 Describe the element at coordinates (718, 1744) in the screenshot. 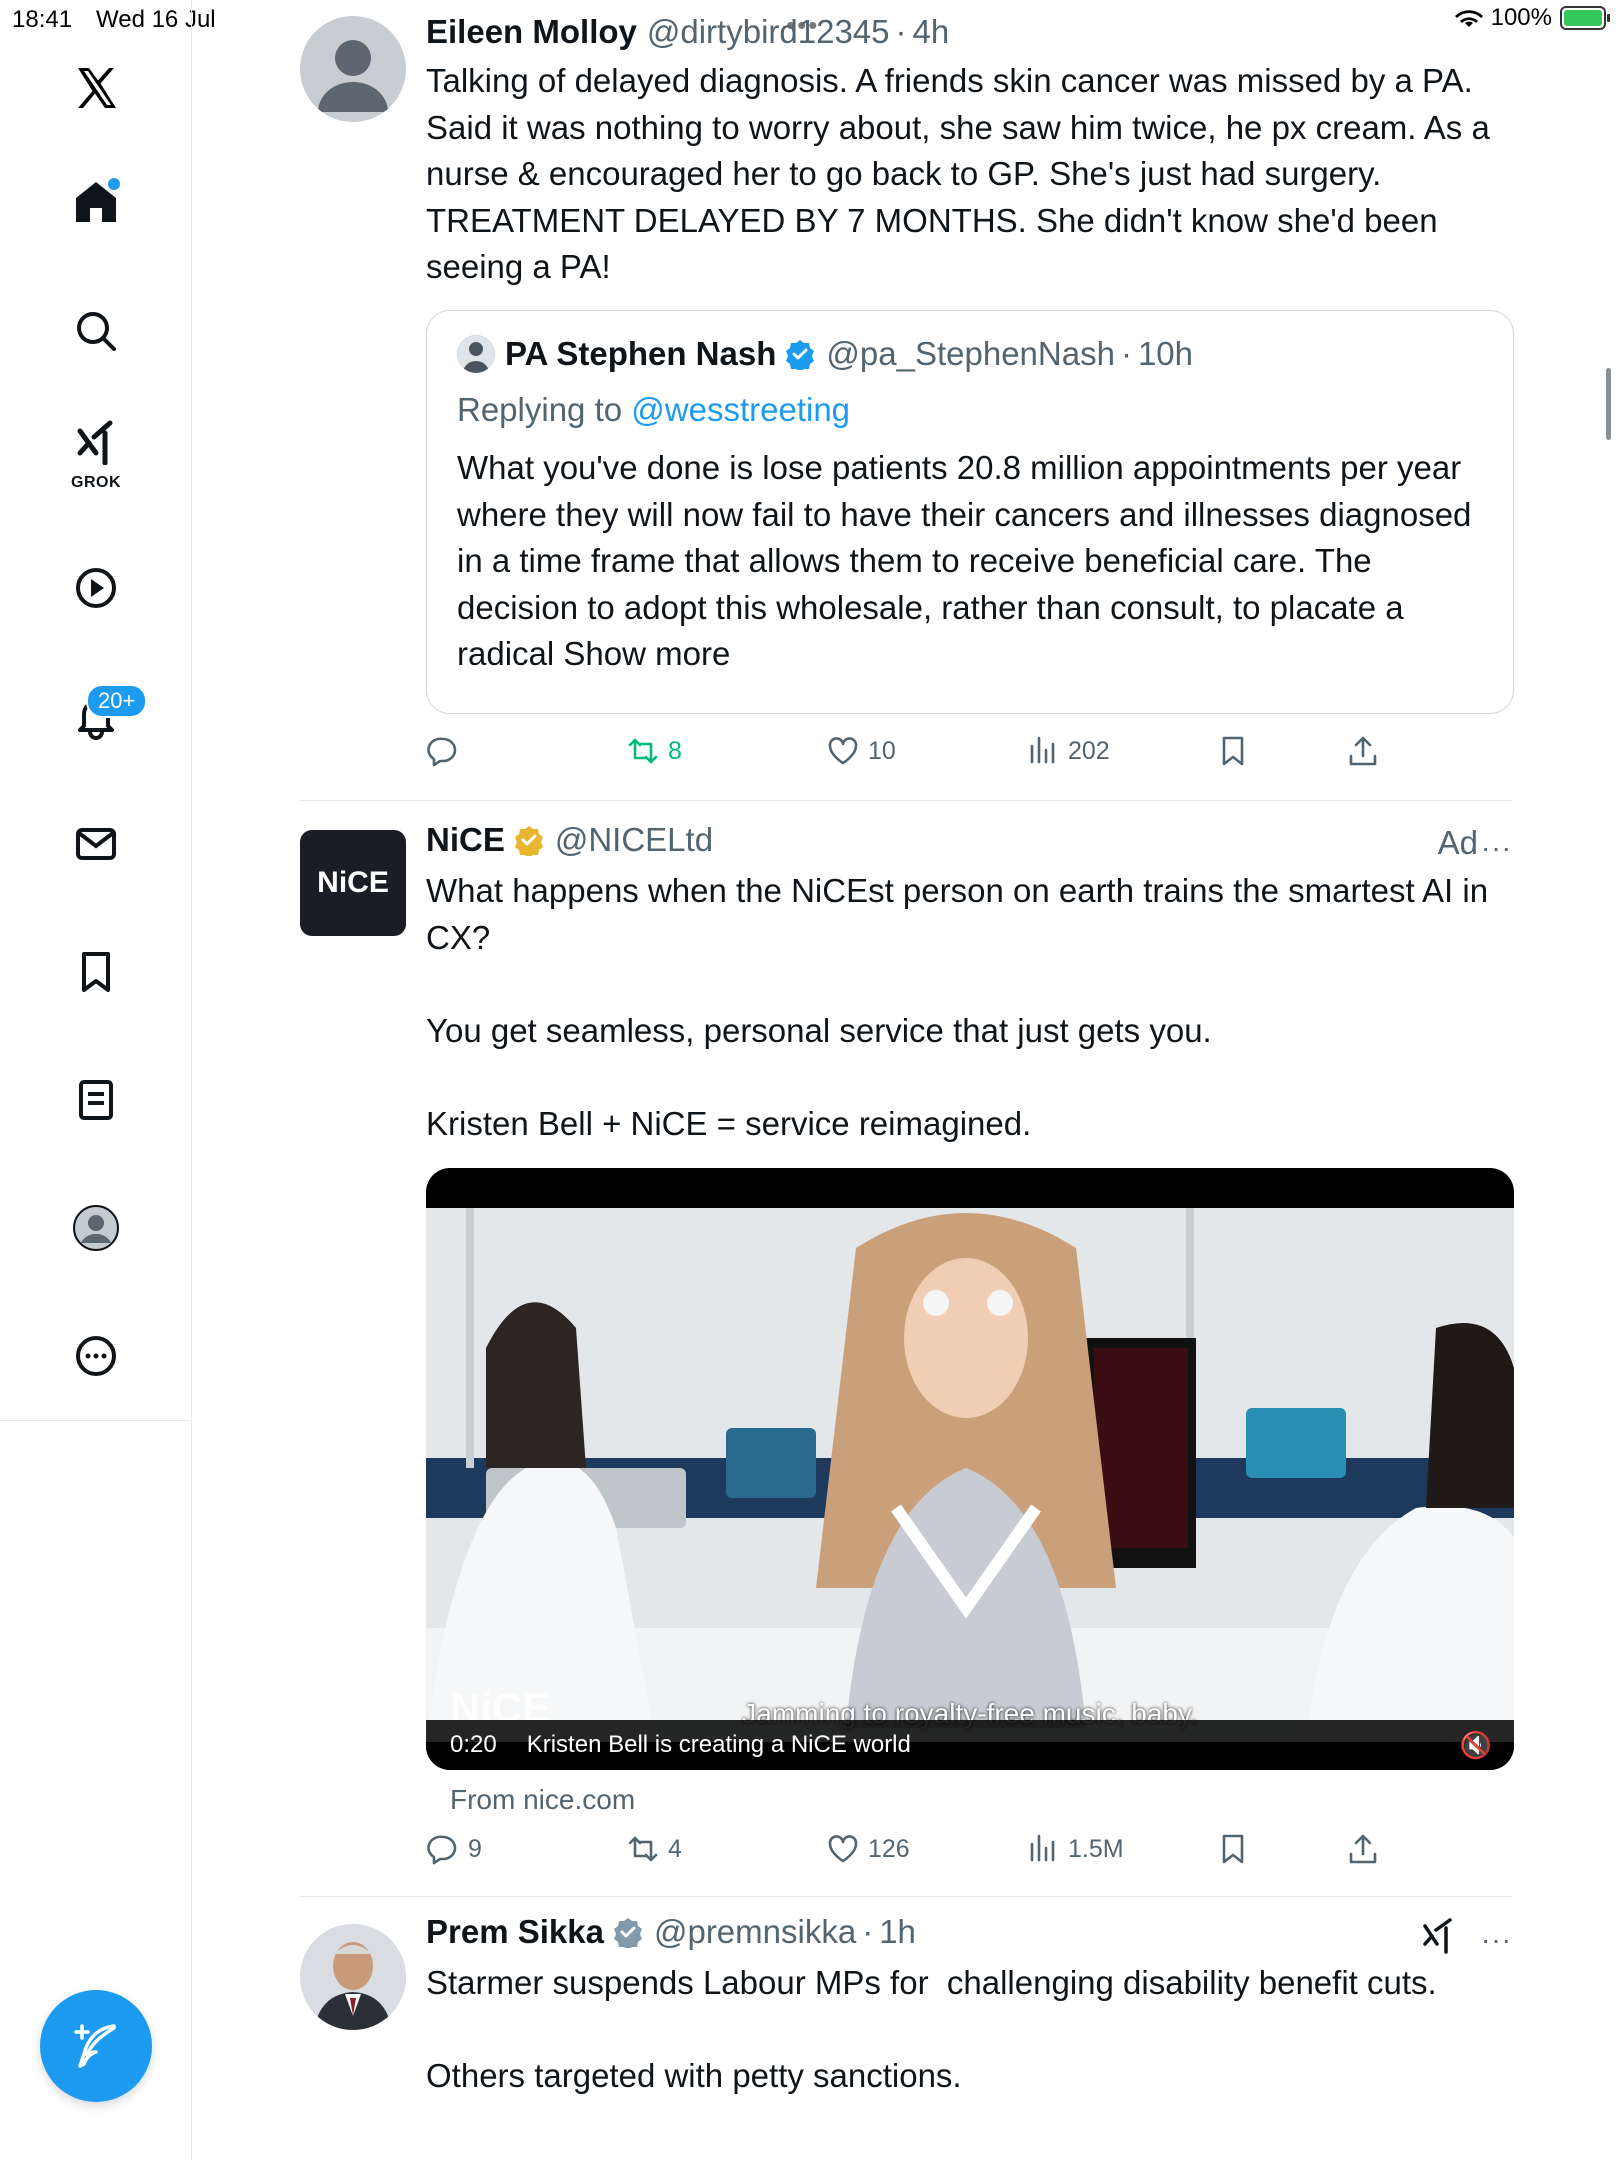

I see `video-caption: Kristen Bell is creating a NiCE world` at that location.